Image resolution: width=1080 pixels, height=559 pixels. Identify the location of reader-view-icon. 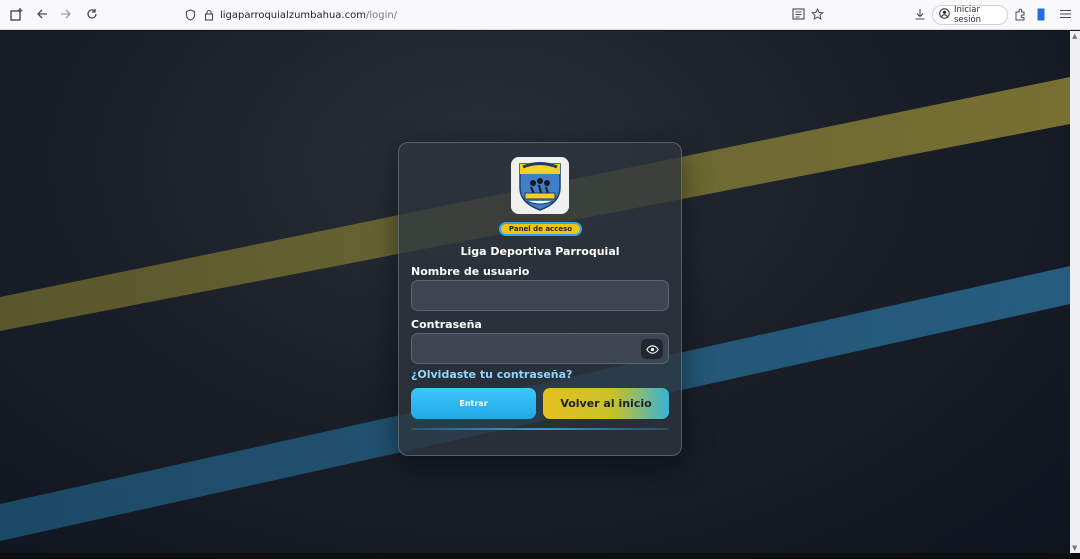
(798, 14).